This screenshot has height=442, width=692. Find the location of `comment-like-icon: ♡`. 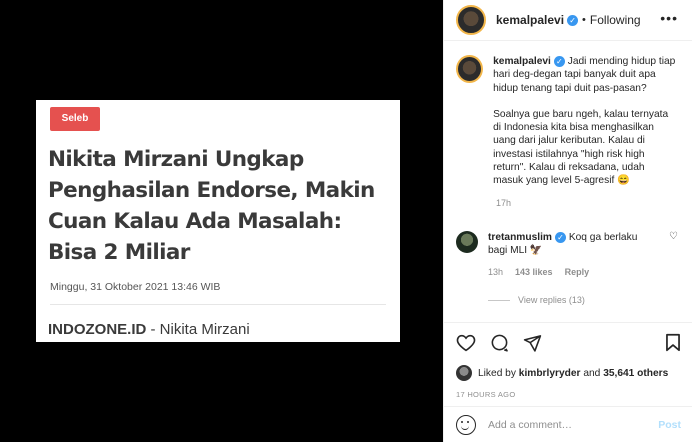

comment-like-icon: ♡ is located at coordinates (673, 236).